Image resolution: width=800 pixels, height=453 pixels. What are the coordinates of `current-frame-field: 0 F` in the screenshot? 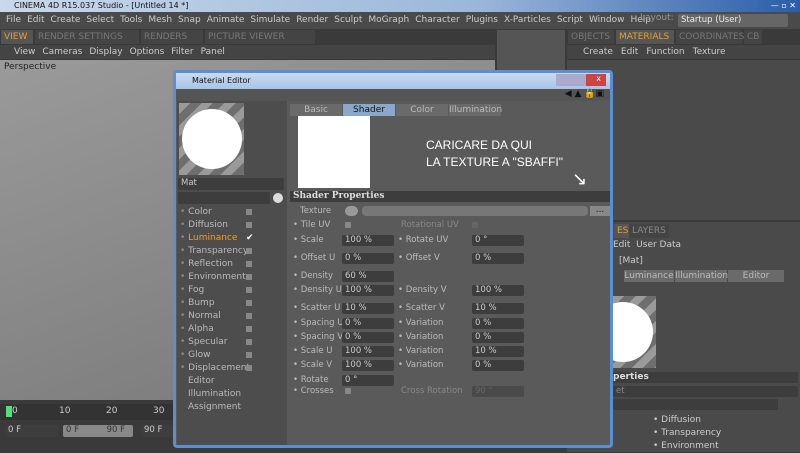 It's located at (31, 431).